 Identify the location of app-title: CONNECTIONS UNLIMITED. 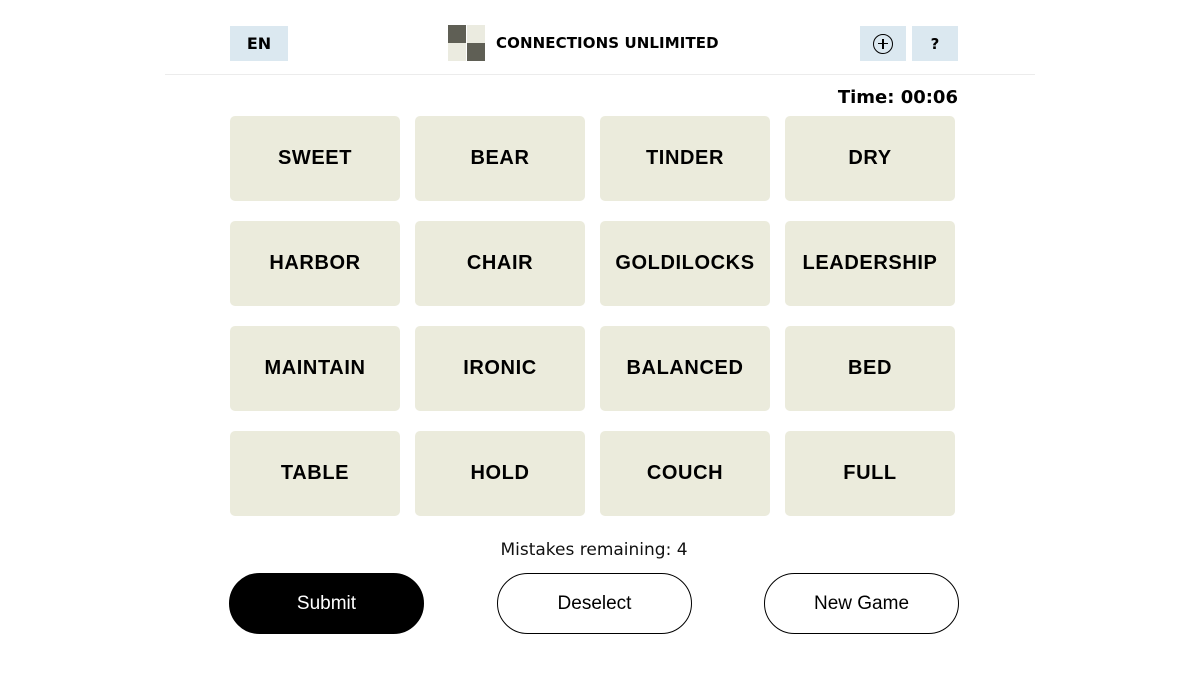
(607, 43).